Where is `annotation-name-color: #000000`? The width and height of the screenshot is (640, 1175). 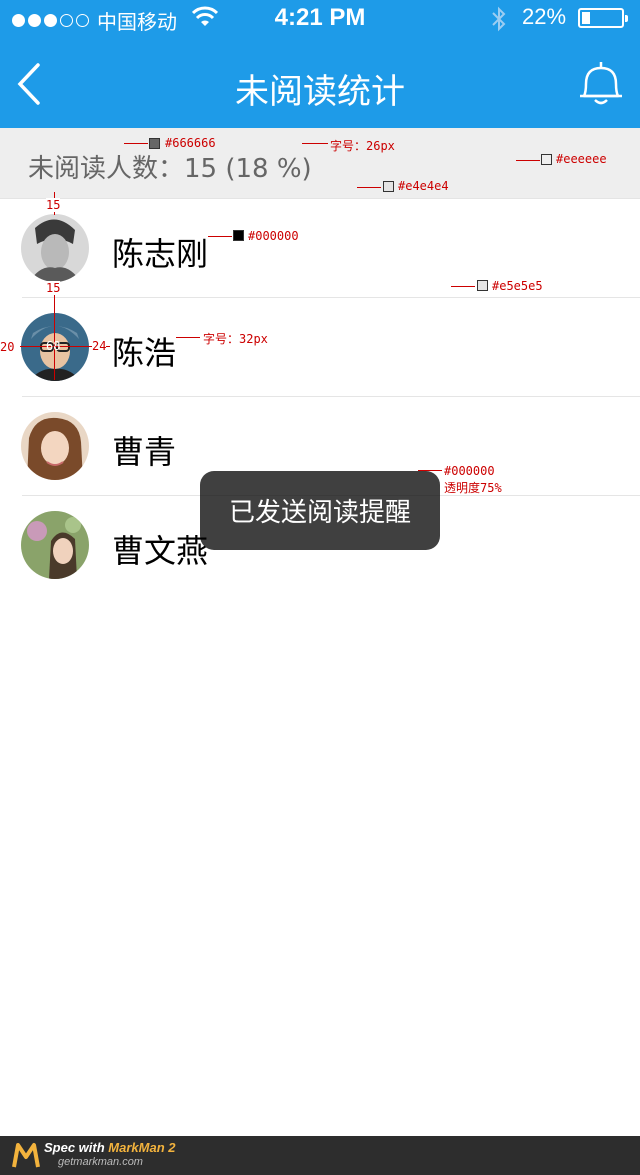 annotation-name-color: #000000 is located at coordinates (273, 236).